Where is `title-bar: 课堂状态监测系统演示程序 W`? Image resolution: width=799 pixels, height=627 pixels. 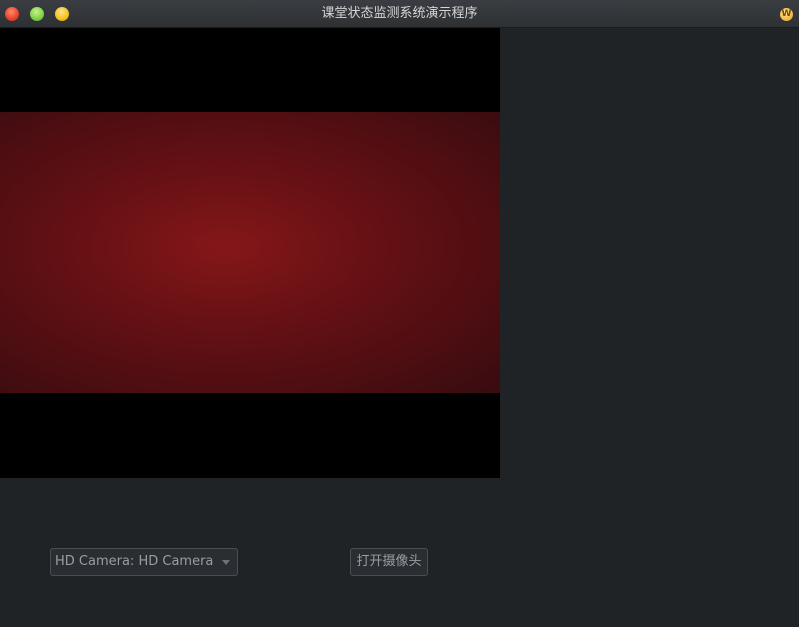
title-bar: 课堂状态监测系统演示程序 W is located at coordinates (399, 14).